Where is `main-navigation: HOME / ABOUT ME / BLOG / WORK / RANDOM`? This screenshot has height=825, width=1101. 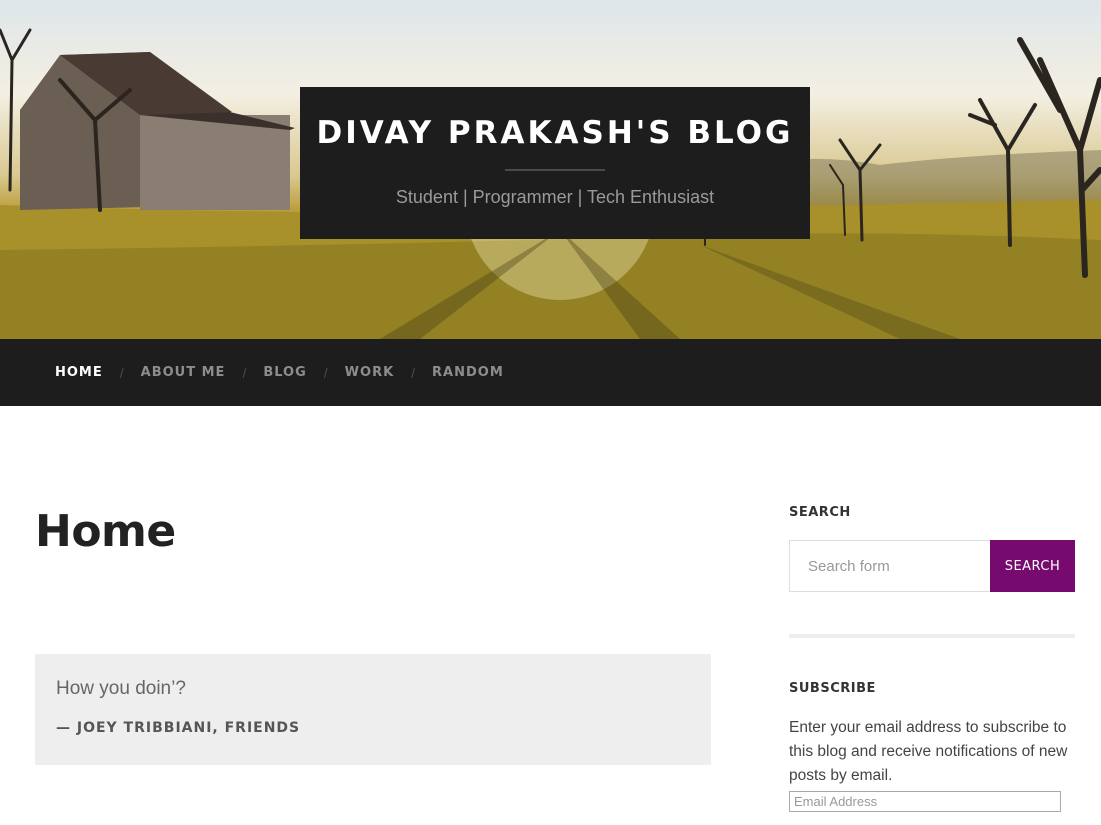 main-navigation: HOME / ABOUT ME / BLOG / WORK / RANDOM is located at coordinates (550, 372).